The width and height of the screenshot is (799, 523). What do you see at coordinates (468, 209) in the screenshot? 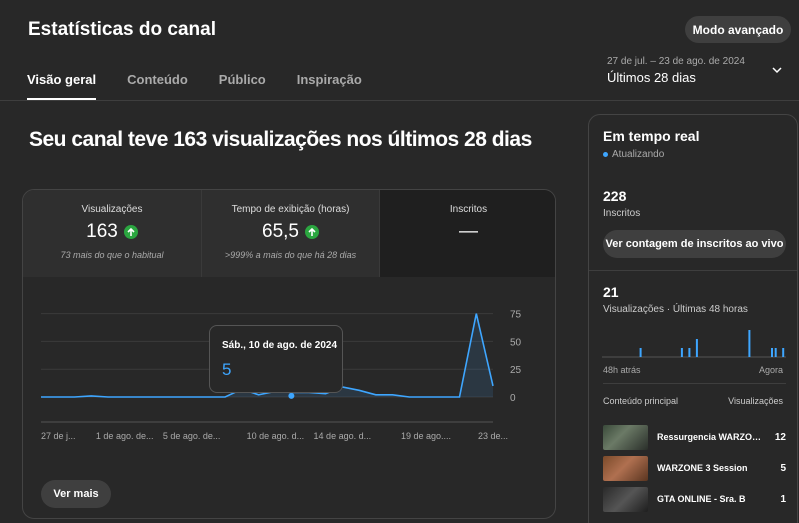
I see `metric-label: Inscritos` at bounding box center [468, 209].